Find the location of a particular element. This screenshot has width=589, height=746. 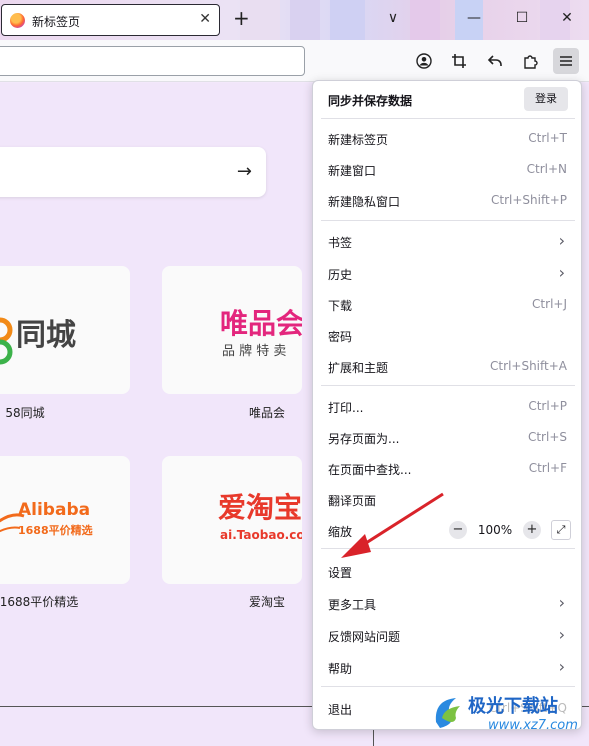

menu-item-label: 新建窗口 is located at coordinates (352, 171).